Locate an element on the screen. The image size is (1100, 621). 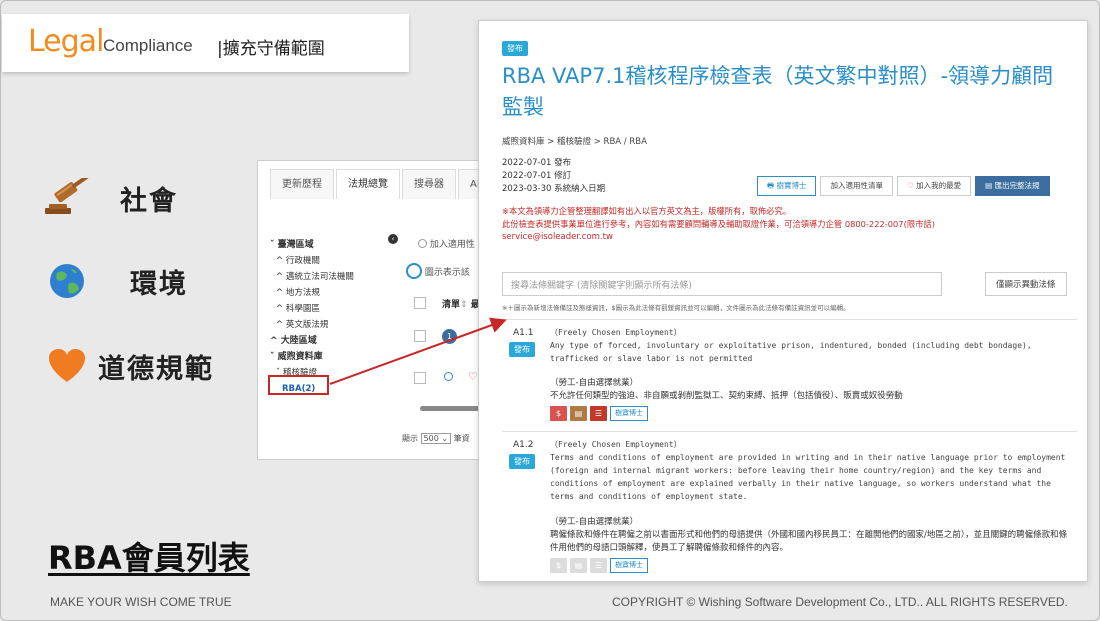
footer-slogan: MAKE YOUR WISH COME TRUE is located at coordinates (141, 602).